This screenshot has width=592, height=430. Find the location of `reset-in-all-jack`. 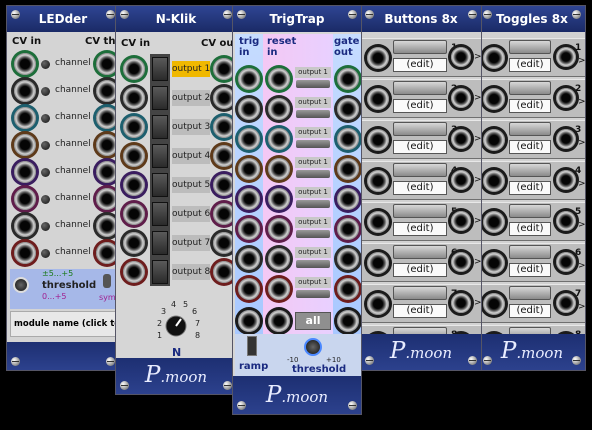

reset-in-all-jack is located at coordinates (279, 321).